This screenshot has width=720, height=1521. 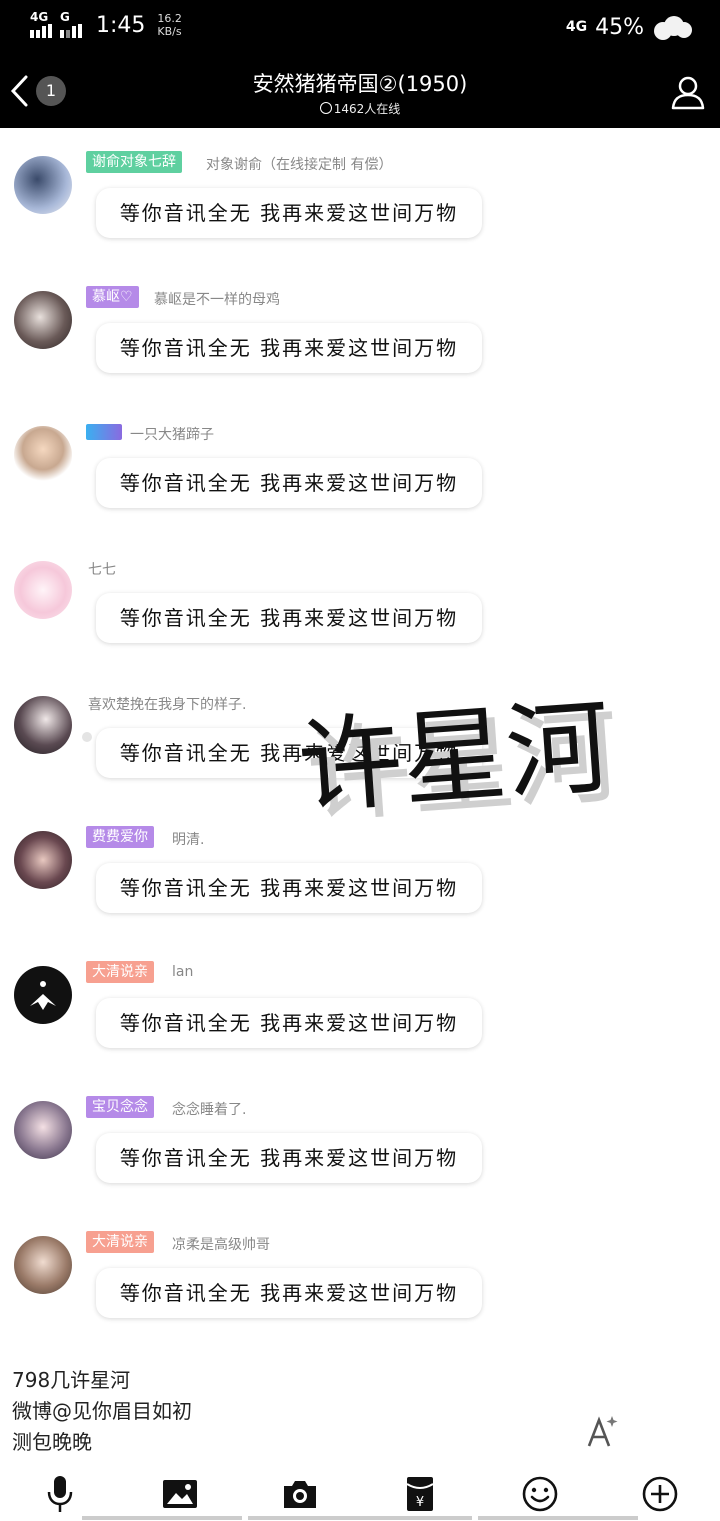 I want to click on badge-icon, so click(x=104, y=432).